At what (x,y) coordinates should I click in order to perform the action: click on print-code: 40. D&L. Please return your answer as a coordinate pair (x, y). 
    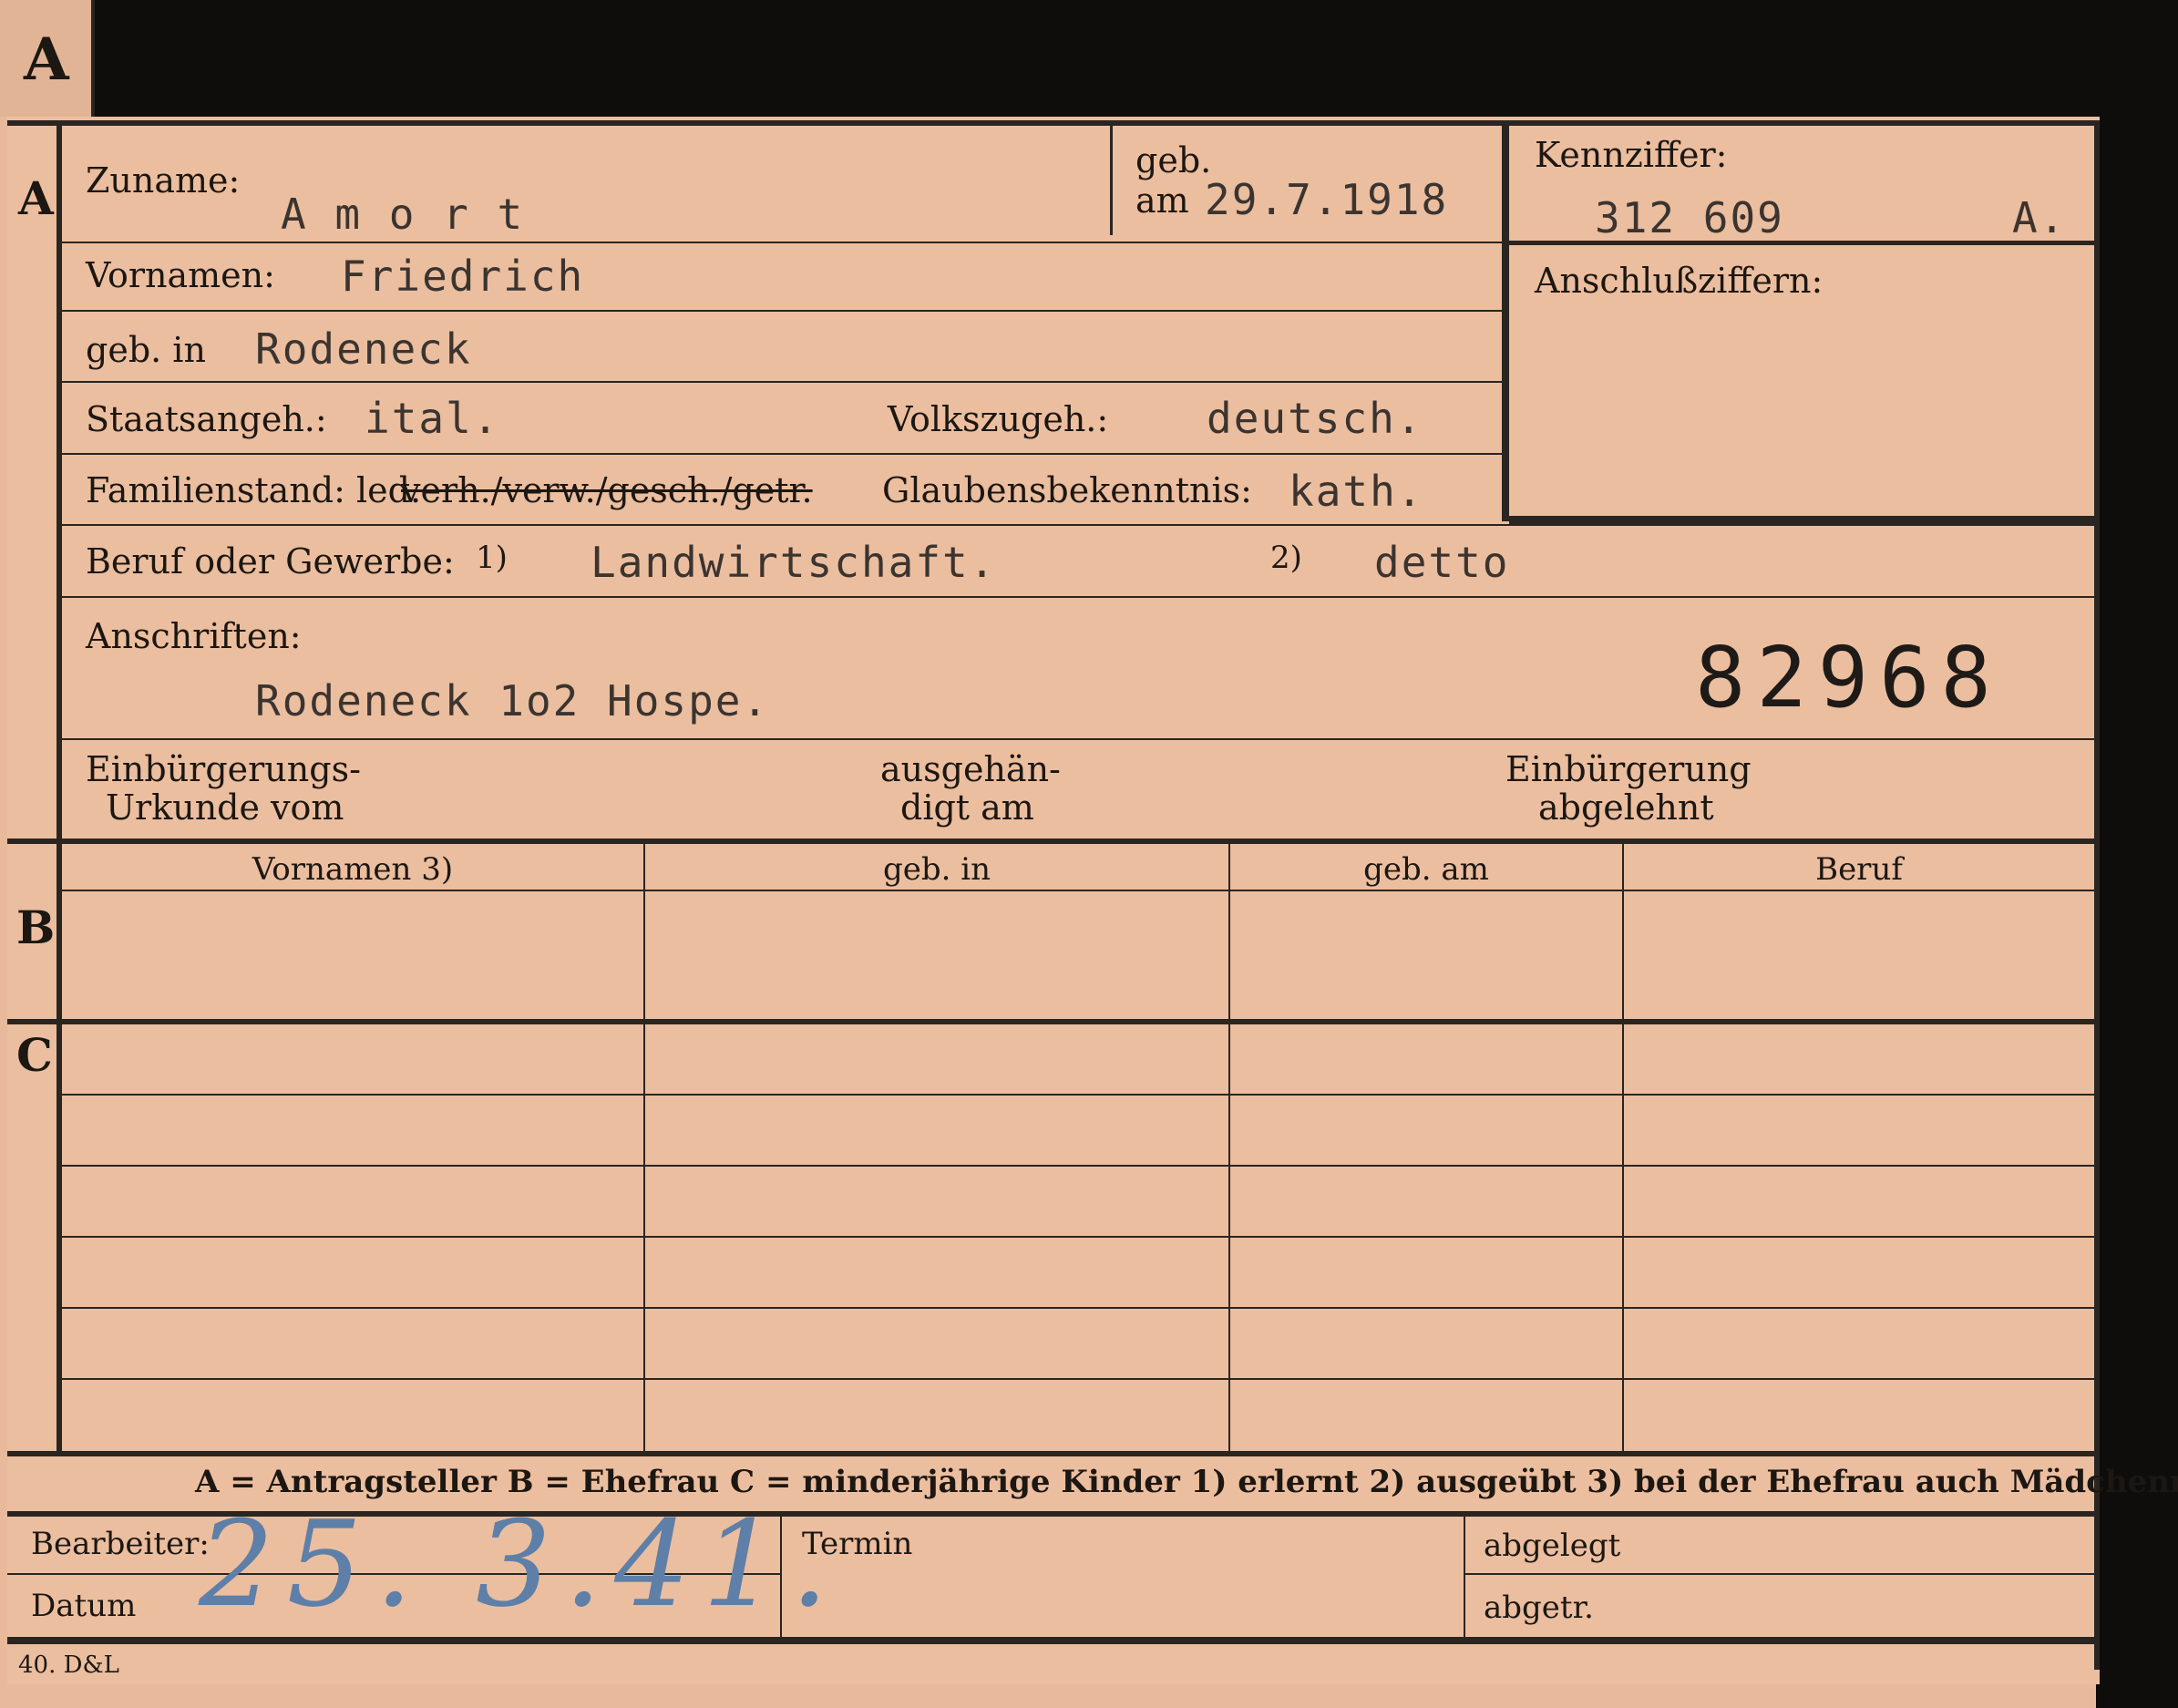
    Looking at the image, I should click on (68, 1665).